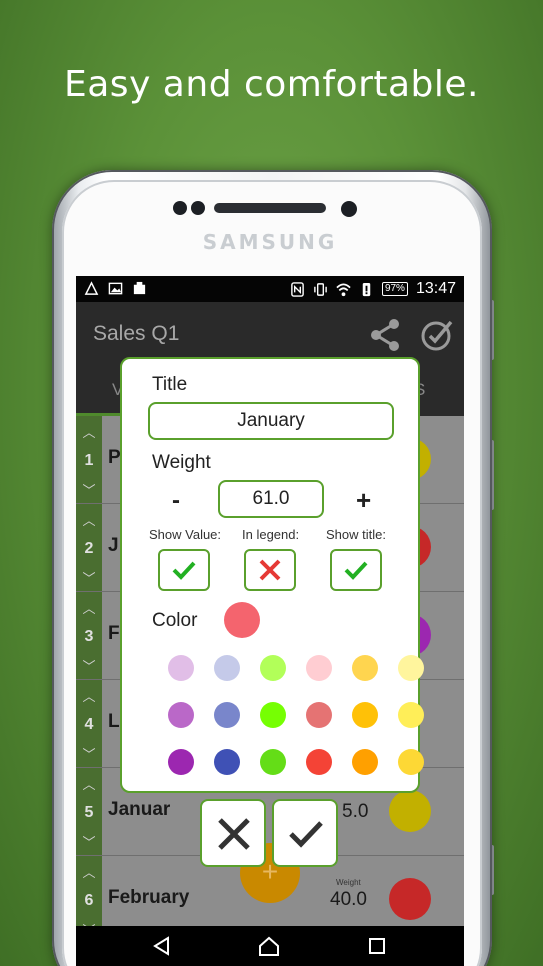  I want to click on item-name: February, so click(149, 897).